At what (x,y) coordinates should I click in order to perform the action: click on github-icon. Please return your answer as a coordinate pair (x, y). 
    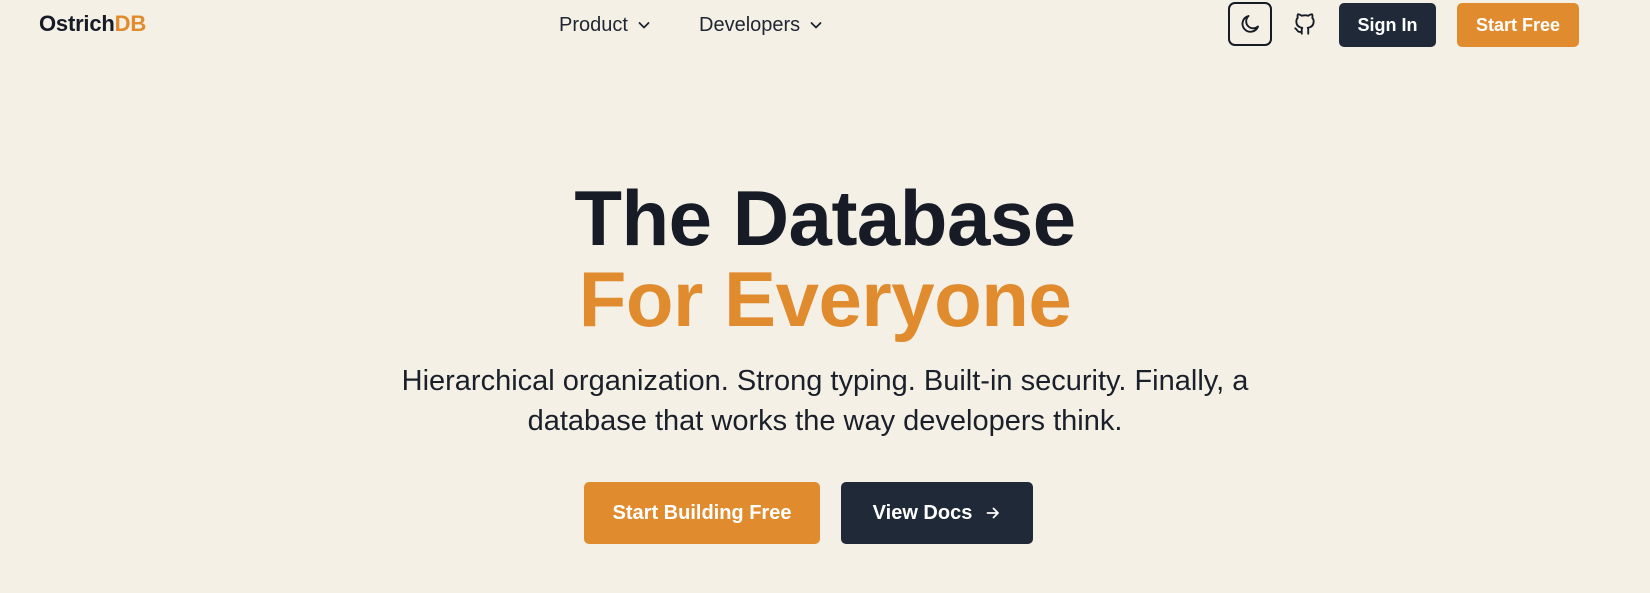
    Looking at the image, I should click on (1304, 24).